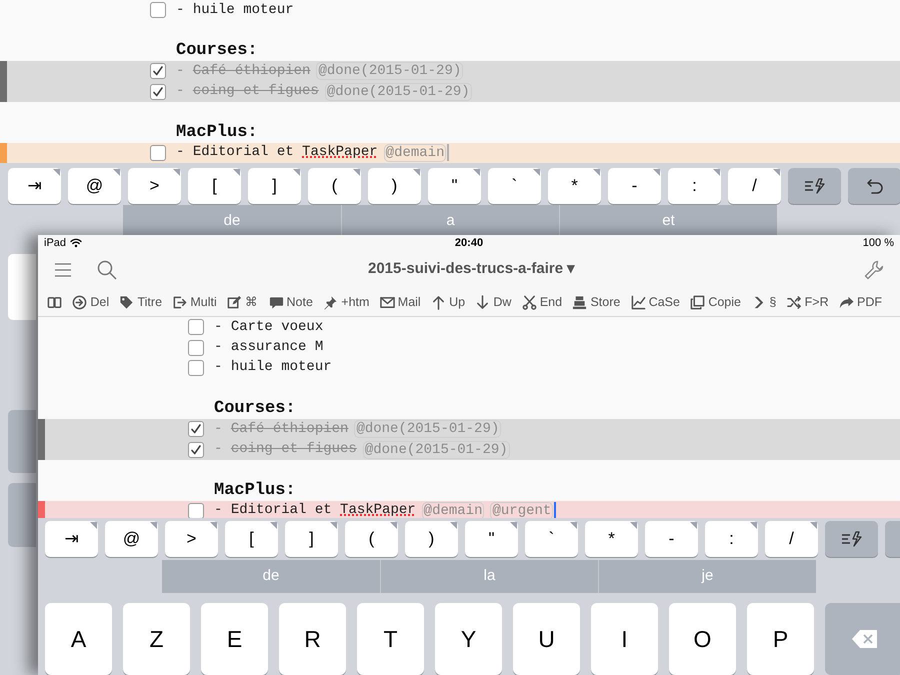  What do you see at coordinates (493, 302) in the screenshot?
I see `toolbar-button: Dw` at bounding box center [493, 302].